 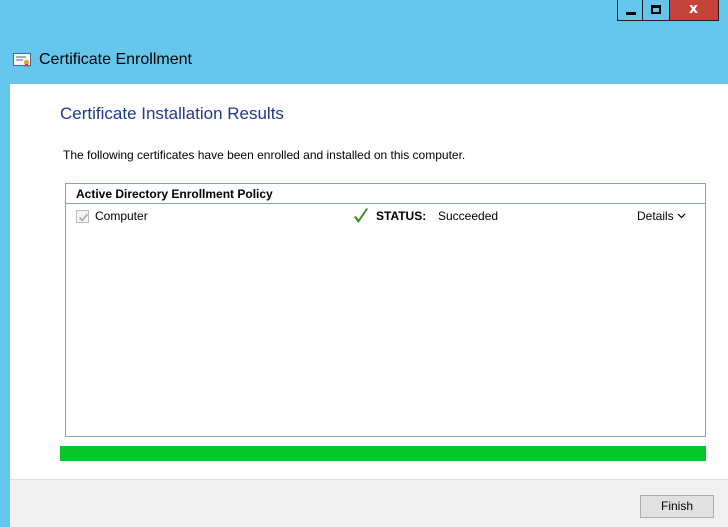 I want to click on certificate-name: Computer, so click(x=121, y=216).